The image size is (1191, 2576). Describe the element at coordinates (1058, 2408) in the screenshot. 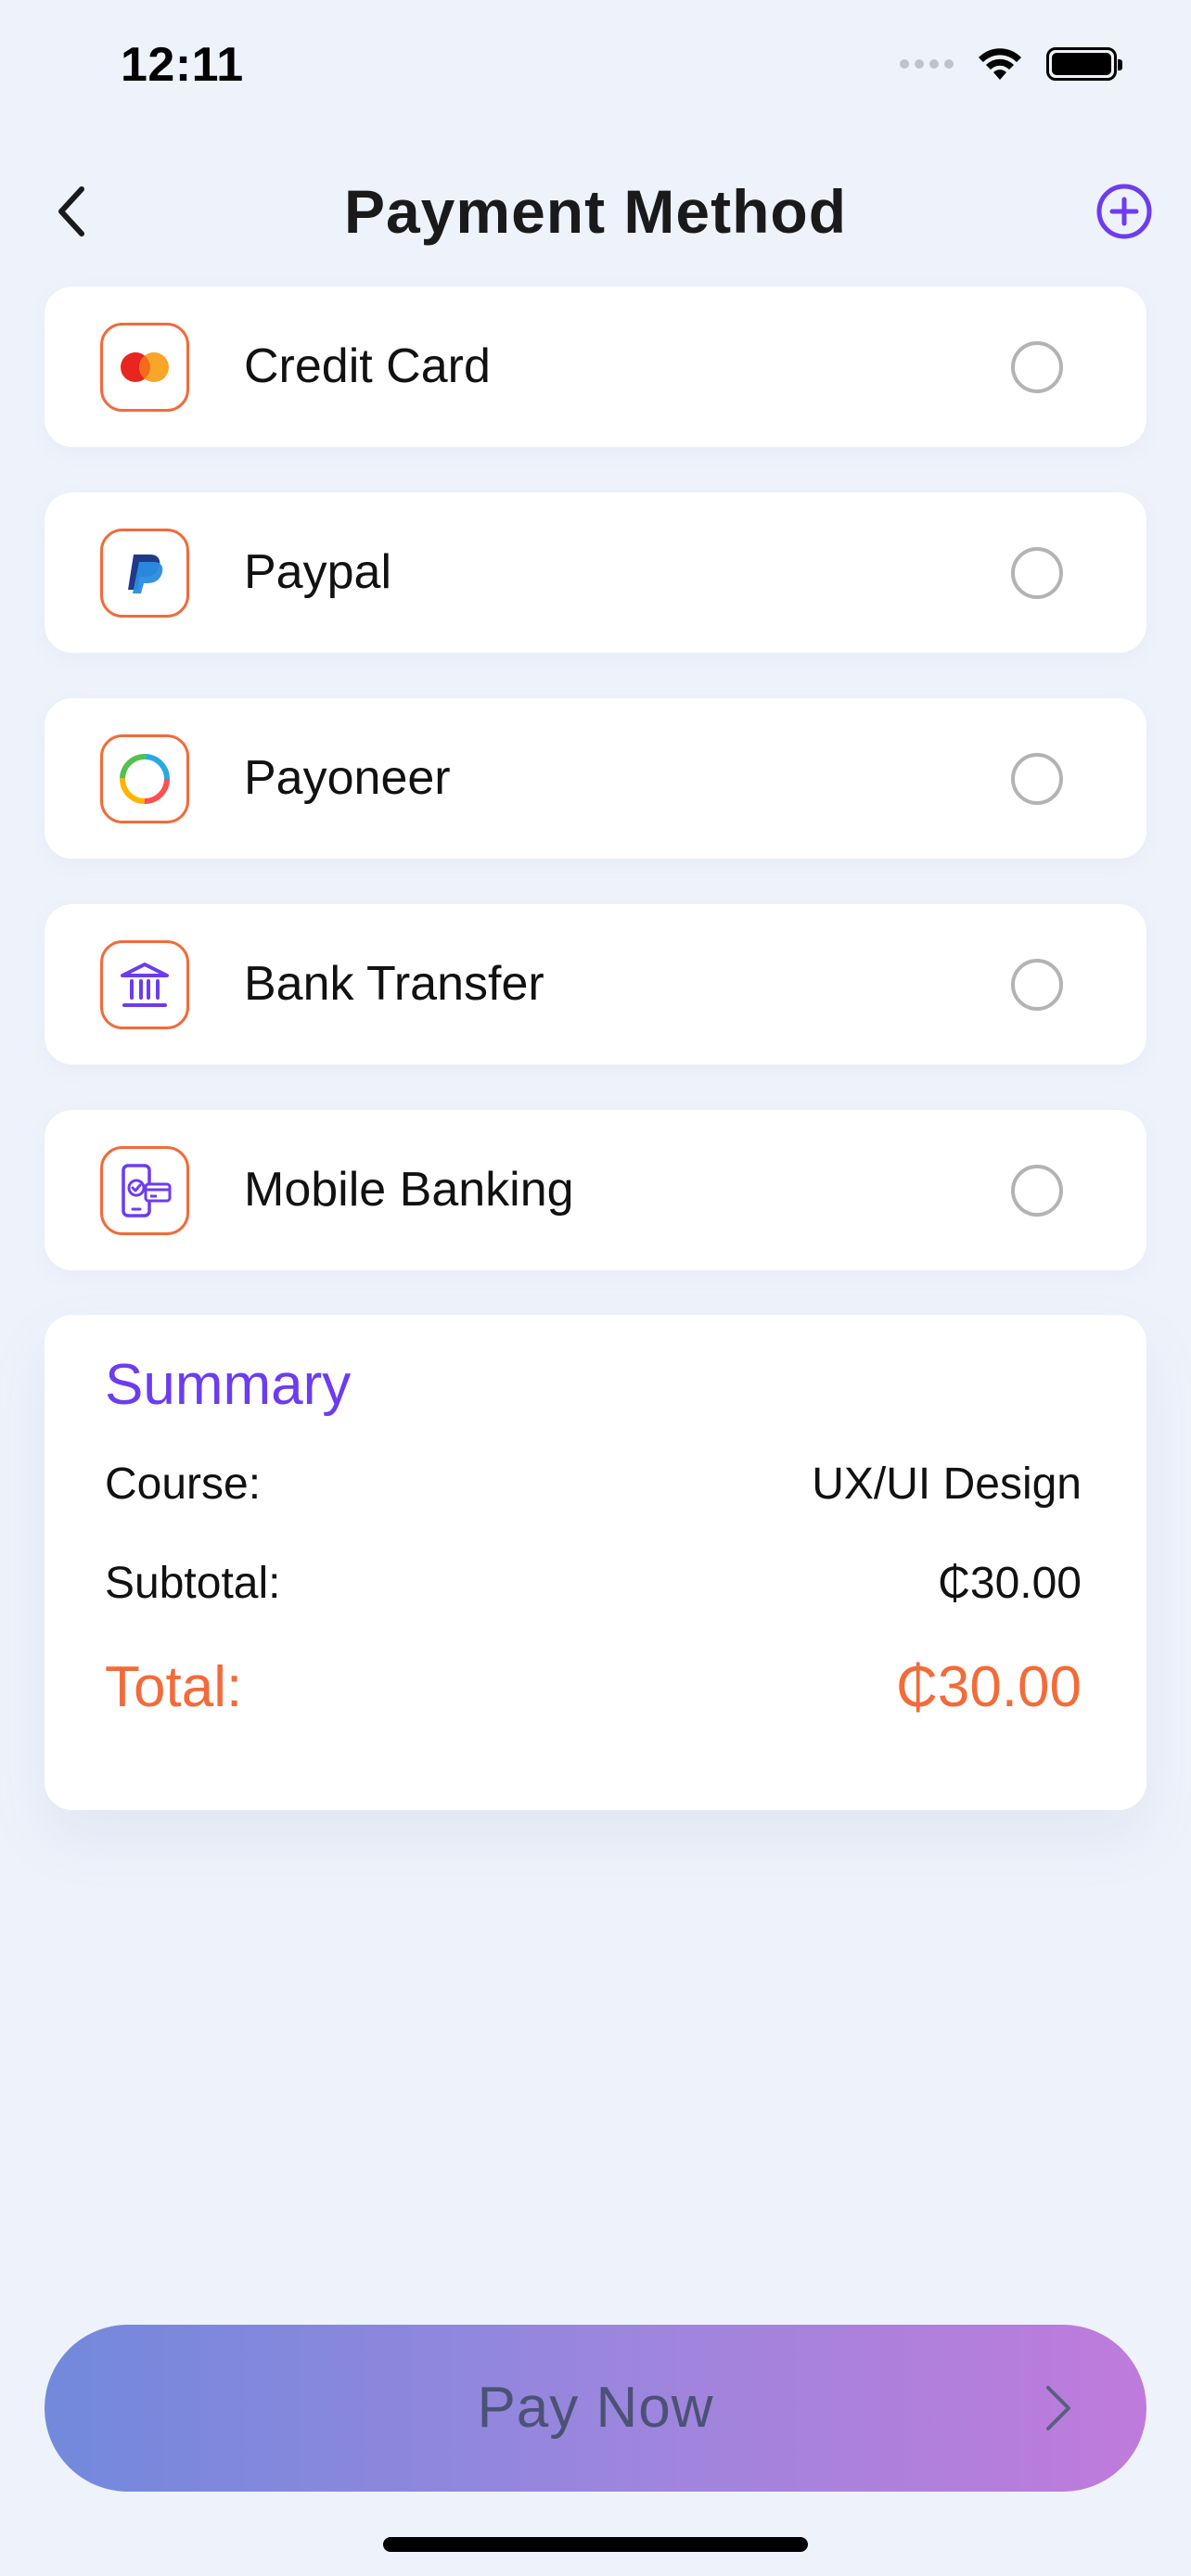

I see `chevron-right-icon` at that location.